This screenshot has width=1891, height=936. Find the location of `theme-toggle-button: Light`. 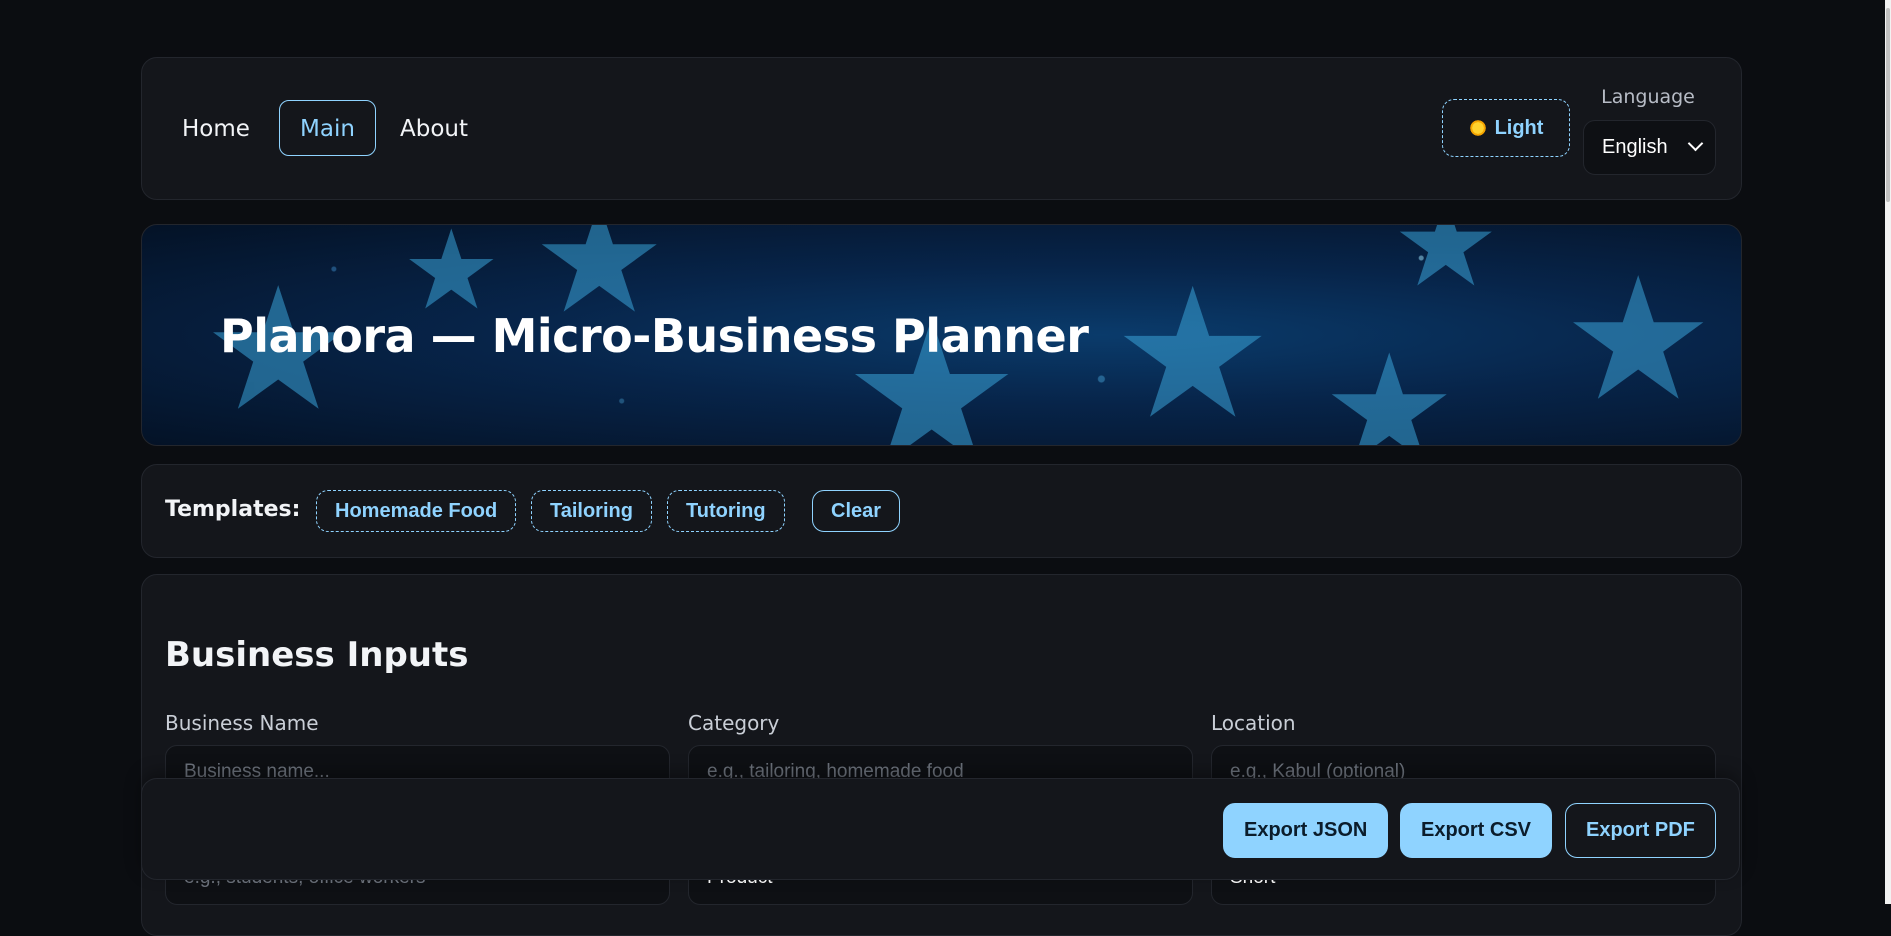

theme-toggle-button: Light is located at coordinates (1506, 128).